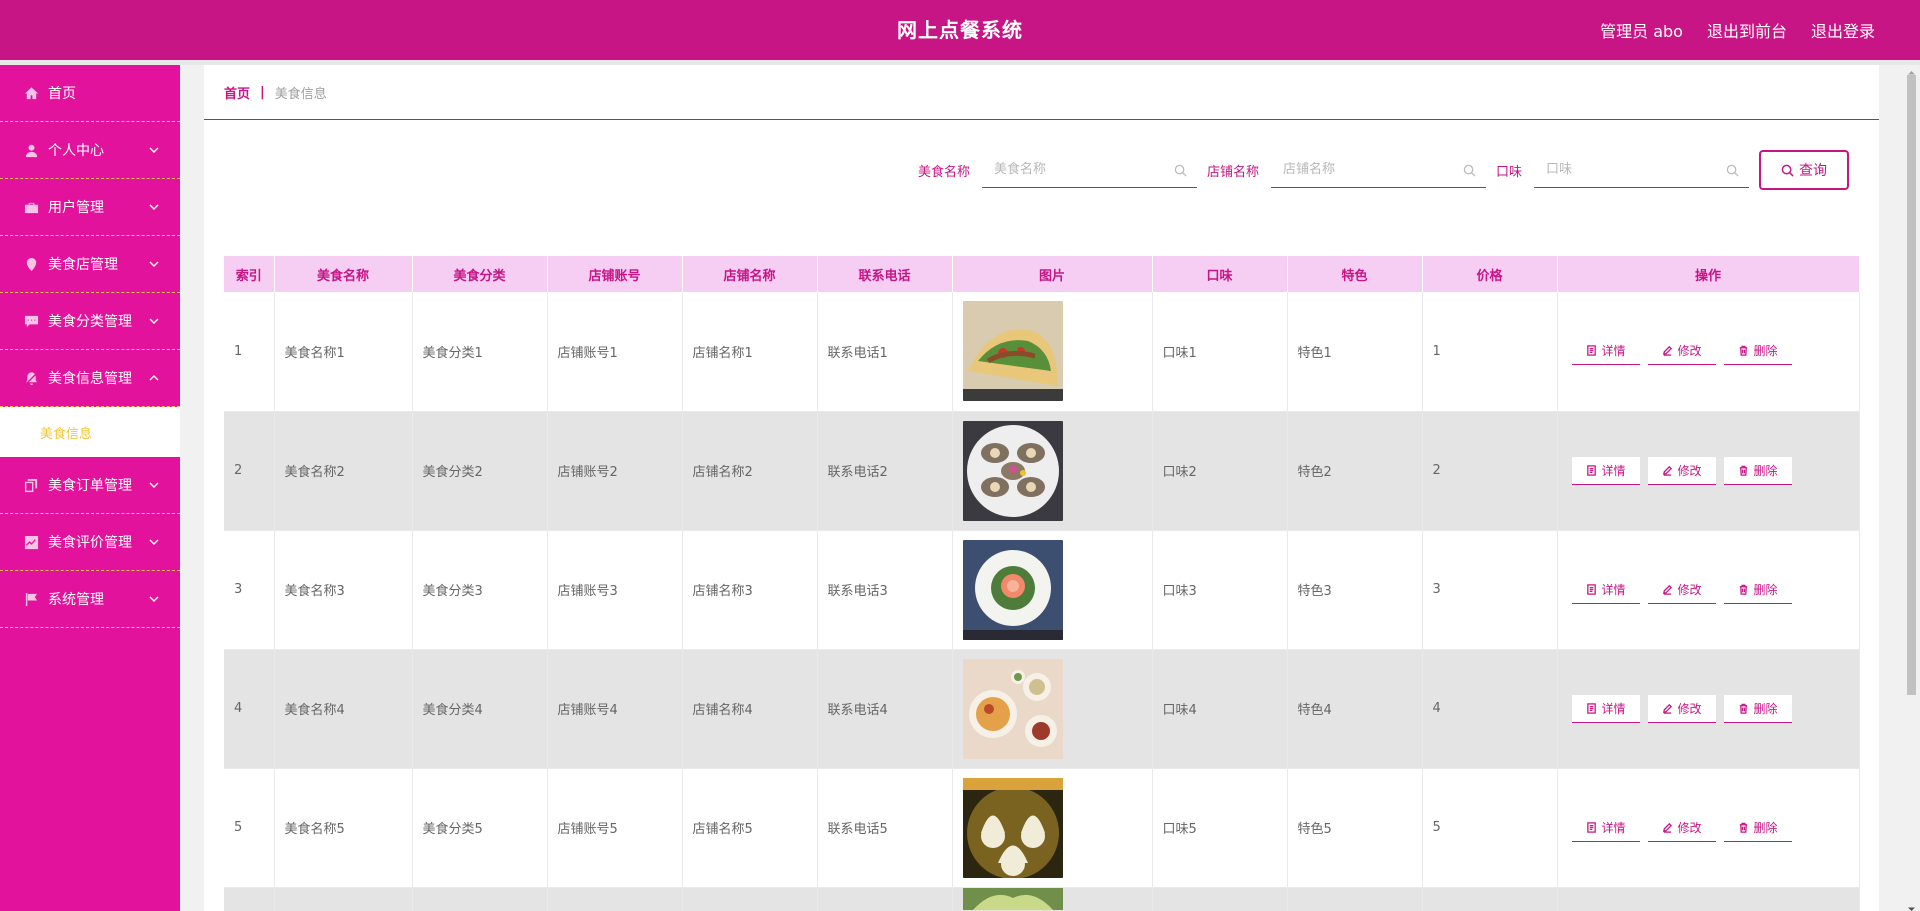 Image resolution: width=1920 pixels, height=911 pixels. I want to click on cell-price: 5, so click(1490, 828).